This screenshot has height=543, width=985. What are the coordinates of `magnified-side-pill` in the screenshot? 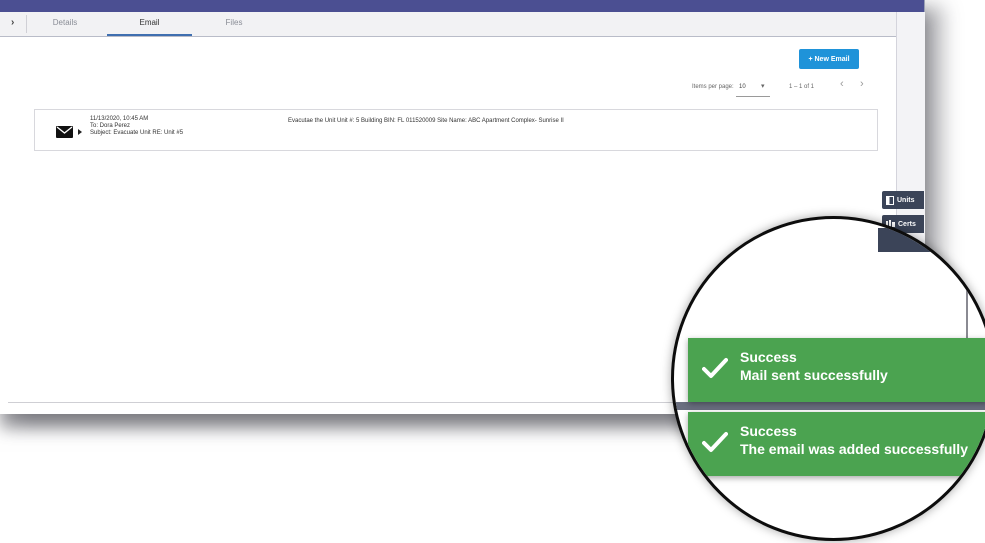 It's located at (905, 240).